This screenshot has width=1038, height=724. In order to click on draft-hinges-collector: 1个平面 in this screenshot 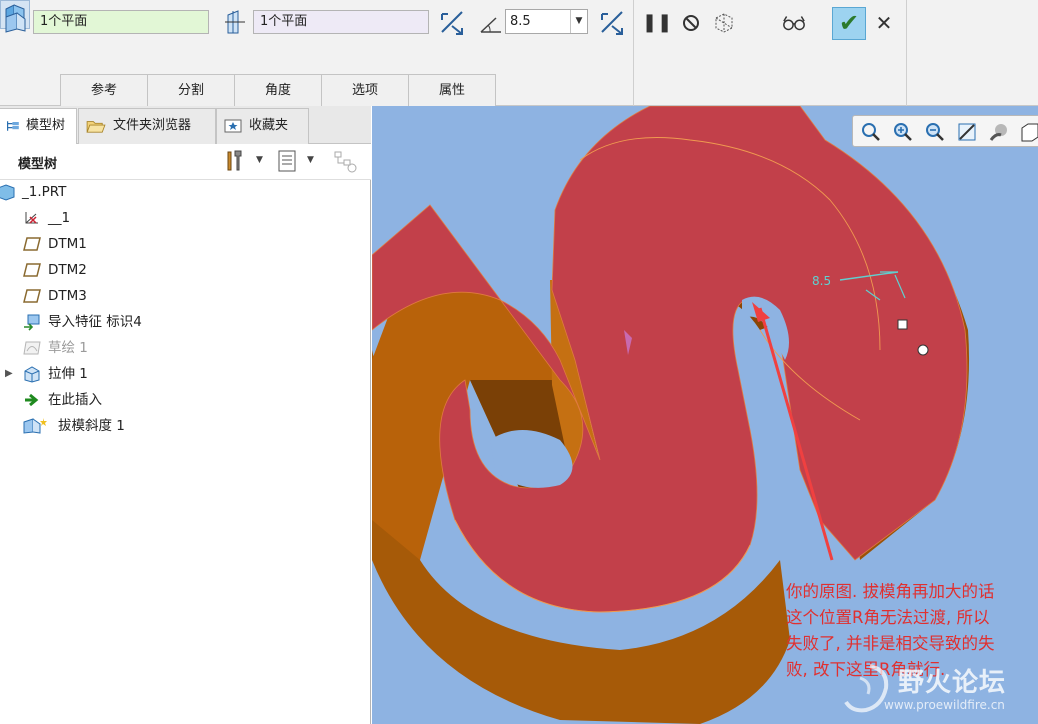, I will do `click(341, 22)`.